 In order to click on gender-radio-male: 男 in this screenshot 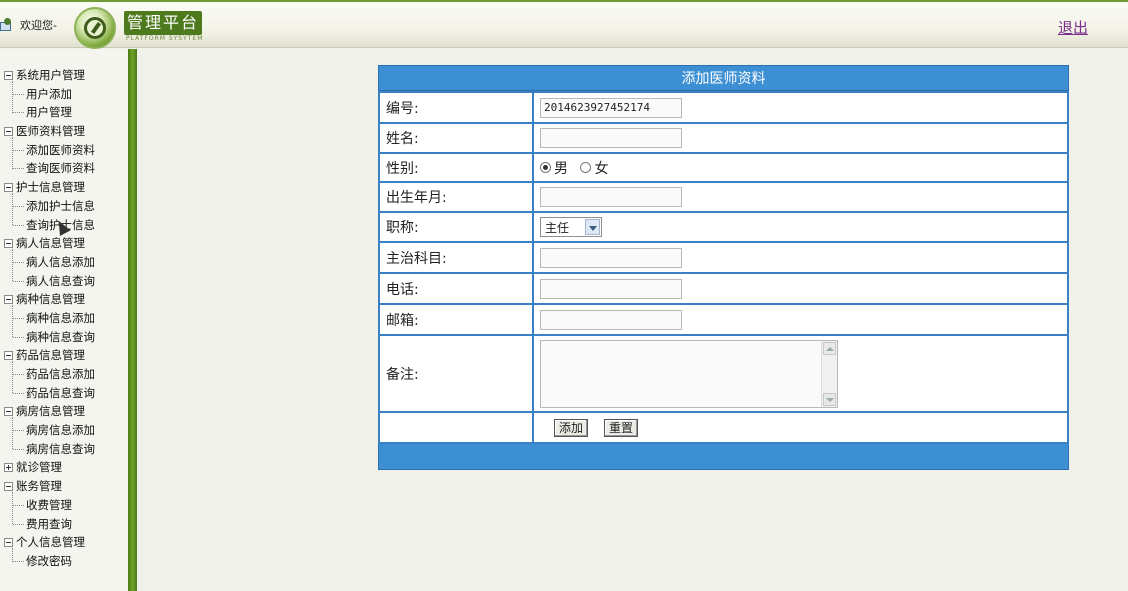, I will do `click(554, 168)`.